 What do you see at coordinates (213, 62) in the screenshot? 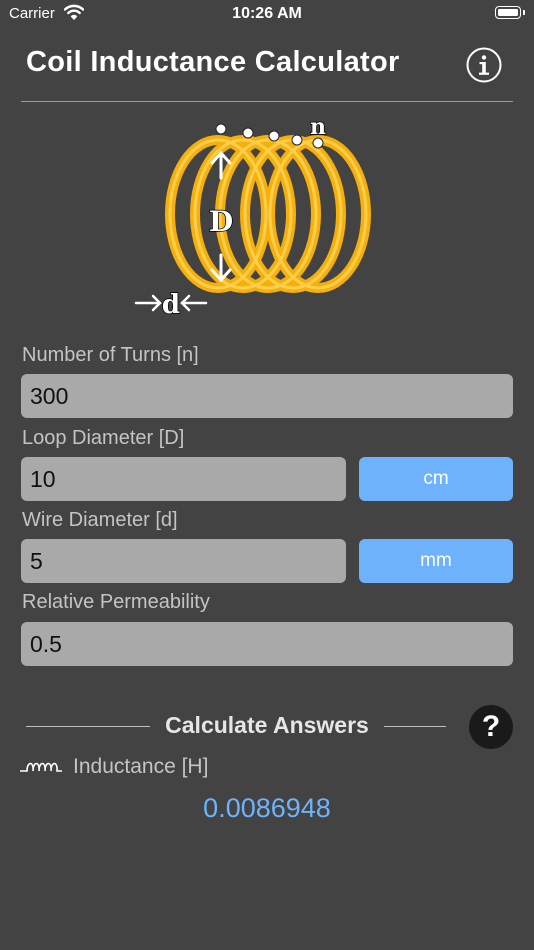
I see `page-title: Coil Inductance Calculator` at bounding box center [213, 62].